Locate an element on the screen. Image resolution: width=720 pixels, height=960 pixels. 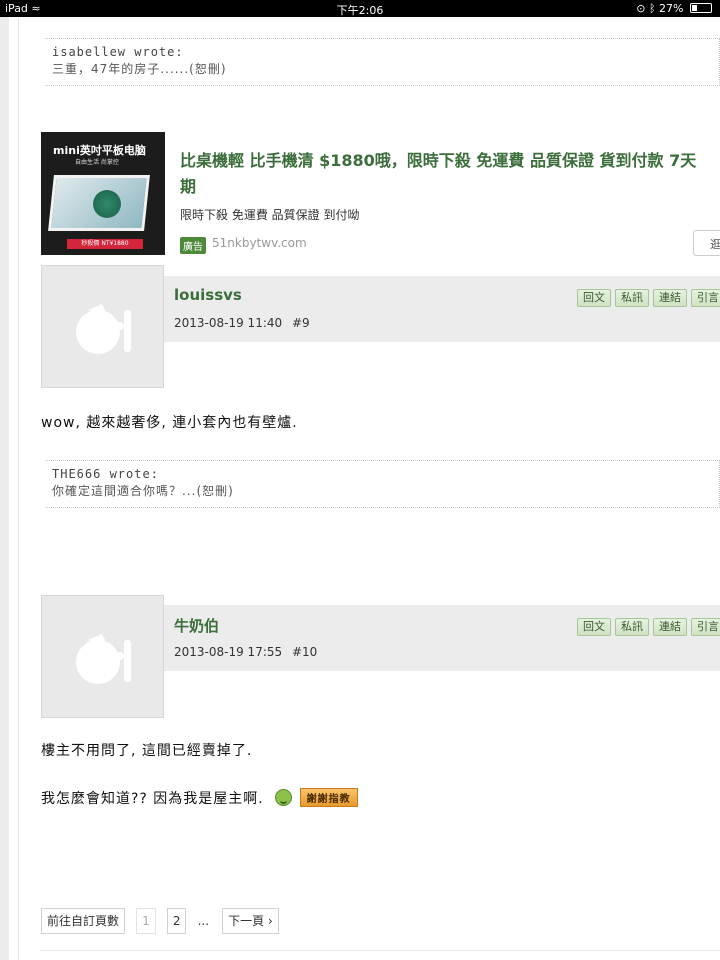
ad-image: mini英吋平板电脑 自由生活 尚掌控 秒殺價 NT¥1880 is located at coordinates (103, 193).